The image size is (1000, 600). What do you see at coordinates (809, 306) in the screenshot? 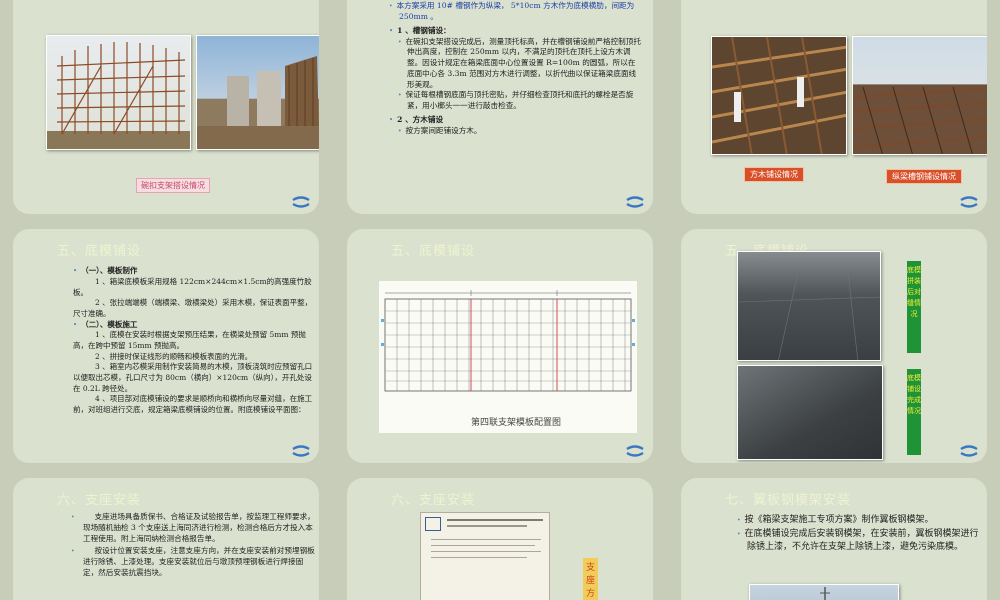
I see `formwork-joint-photo` at bounding box center [809, 306].